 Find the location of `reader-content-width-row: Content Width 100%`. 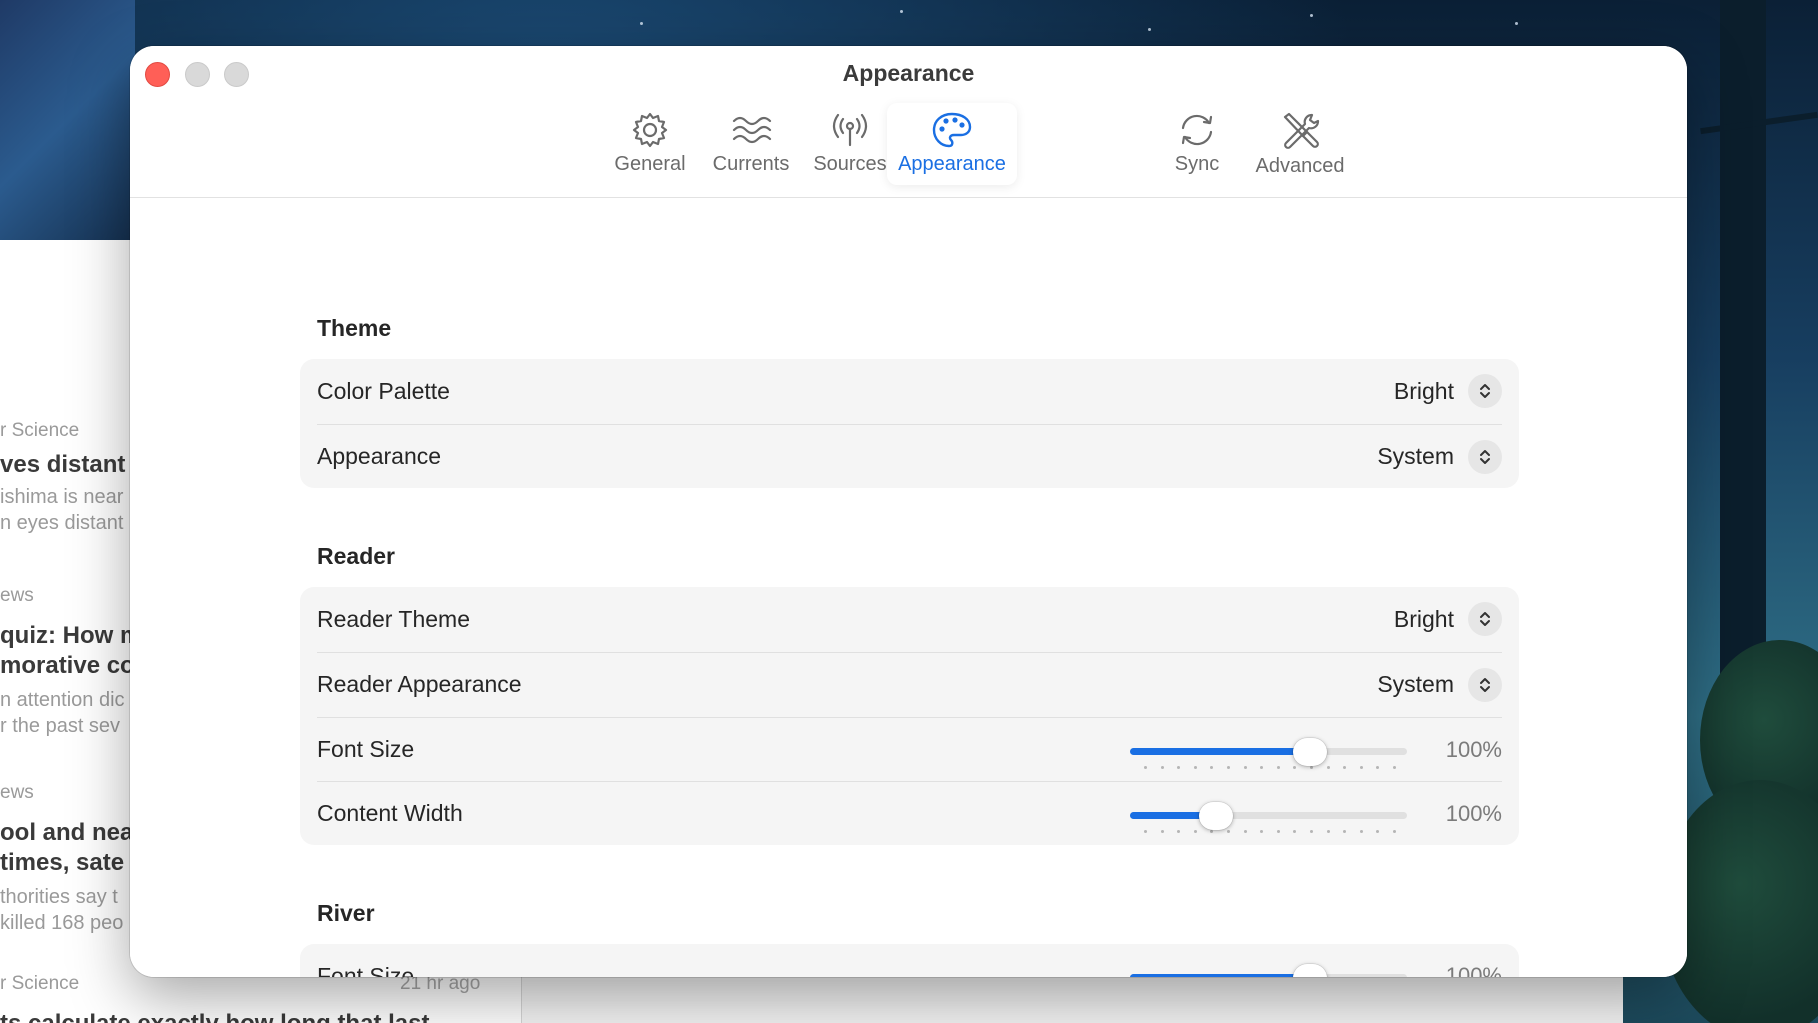

reader-content-width-row: Content Width 100% is located at coordinates (909, 813).